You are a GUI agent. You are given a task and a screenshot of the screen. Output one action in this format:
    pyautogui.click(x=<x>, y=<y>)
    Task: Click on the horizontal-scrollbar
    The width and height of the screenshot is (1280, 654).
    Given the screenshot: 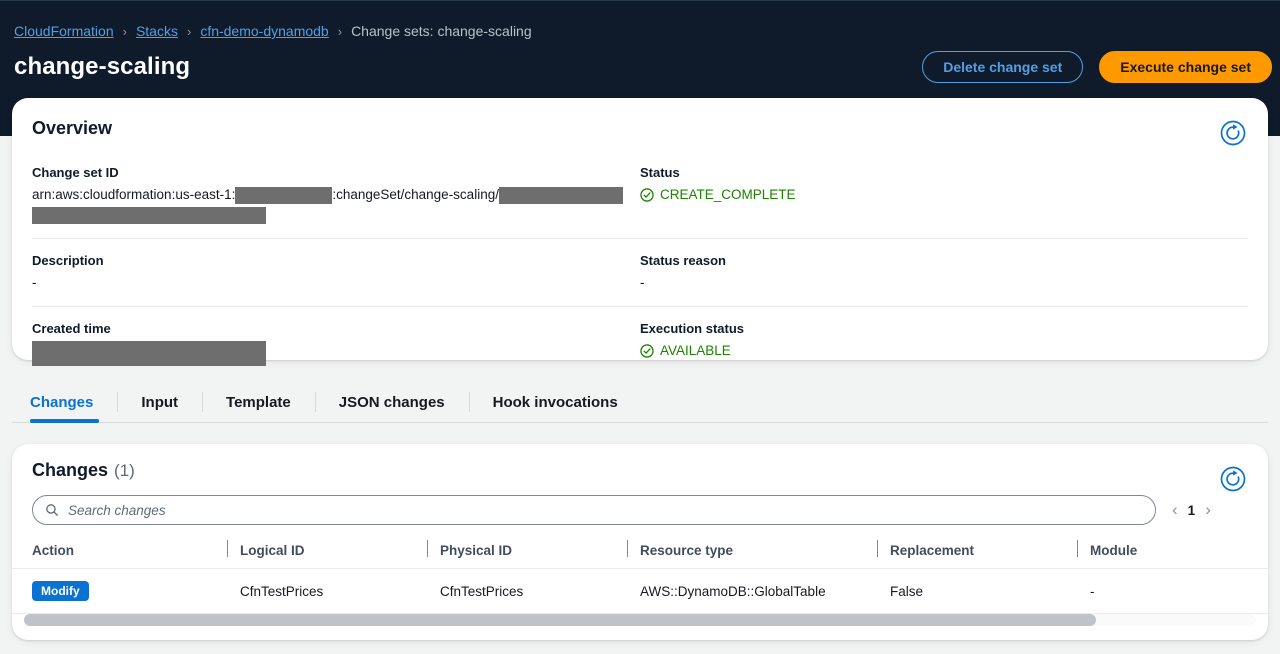 What is the action you would take?
    pyautogui.click(x=640, y=620)
    